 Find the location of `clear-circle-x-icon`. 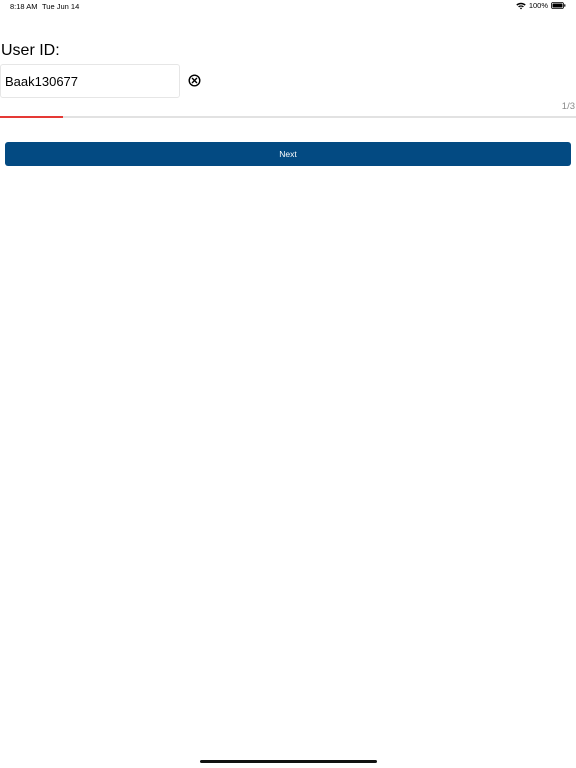

clear-circle-x-icon is located at coordinates (194, 80).